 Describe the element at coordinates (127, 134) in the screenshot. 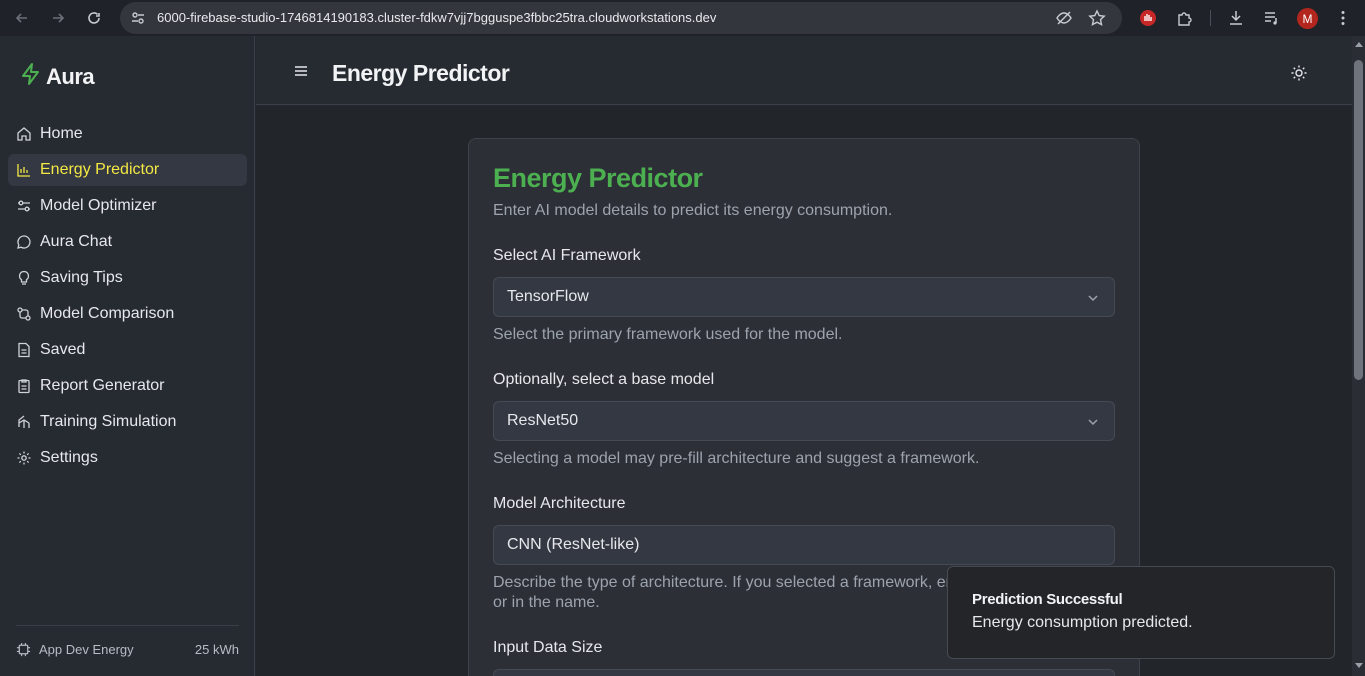

I see `sidebar-item-home: Home` at that location.